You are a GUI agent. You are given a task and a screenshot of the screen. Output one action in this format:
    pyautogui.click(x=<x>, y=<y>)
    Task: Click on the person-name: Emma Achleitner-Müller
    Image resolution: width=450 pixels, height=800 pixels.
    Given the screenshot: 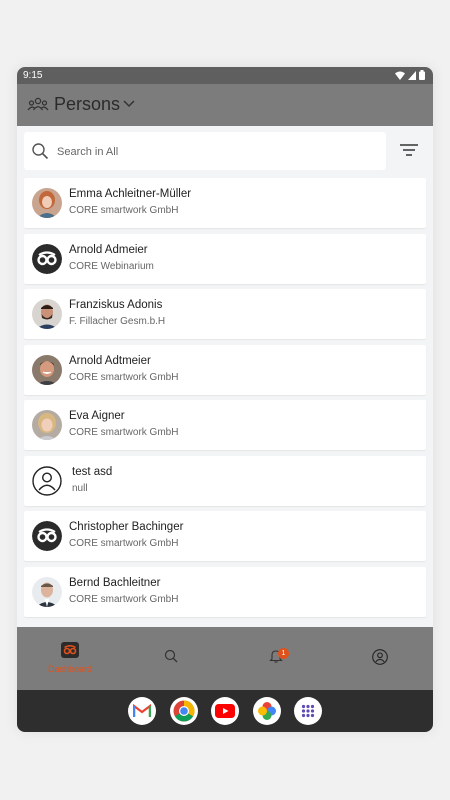 What is the action you would take?
    pyautogui.click(x=130, y=194)
    